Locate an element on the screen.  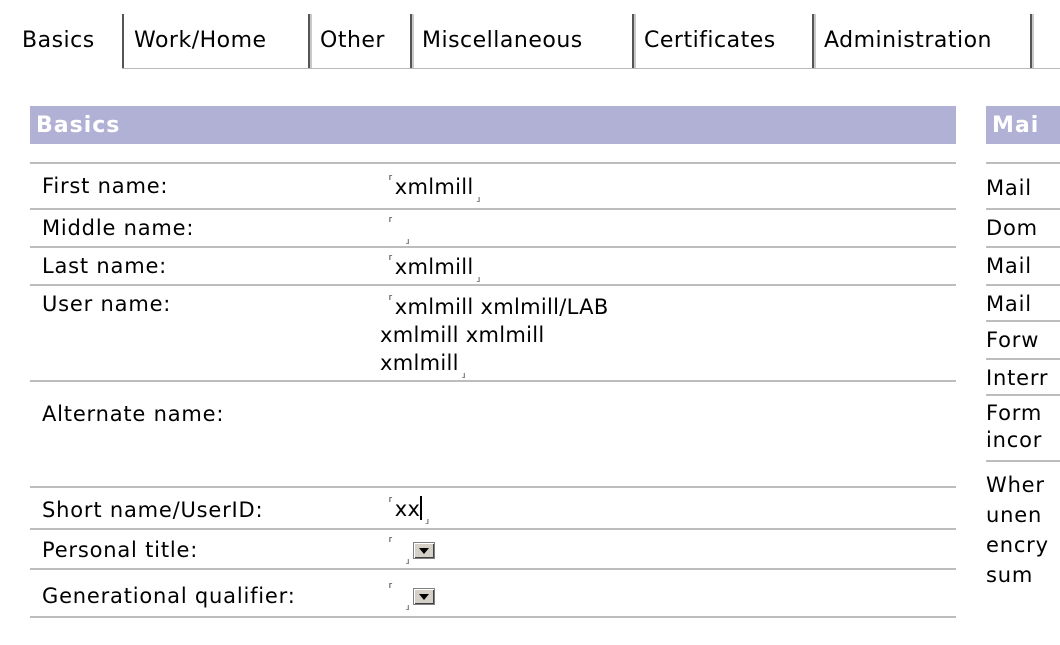
user-name-line-1: xmlmill xmlmill/LAB is located at coordinates (501, 307).